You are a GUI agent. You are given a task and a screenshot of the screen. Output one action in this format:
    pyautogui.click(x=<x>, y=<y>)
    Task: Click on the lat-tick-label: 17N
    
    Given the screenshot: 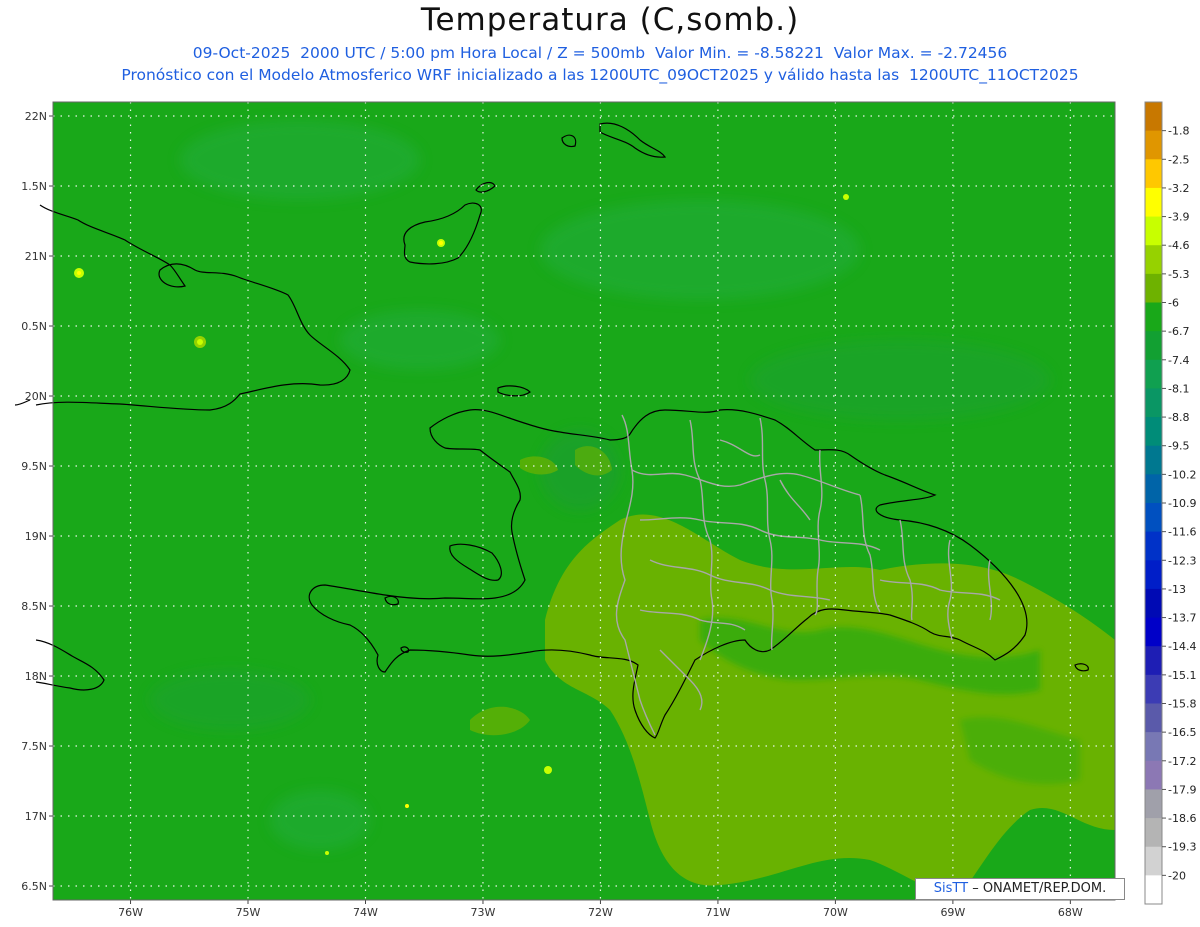 What is the action you would take?
    pyautogui.click(x=36, y=816)
    